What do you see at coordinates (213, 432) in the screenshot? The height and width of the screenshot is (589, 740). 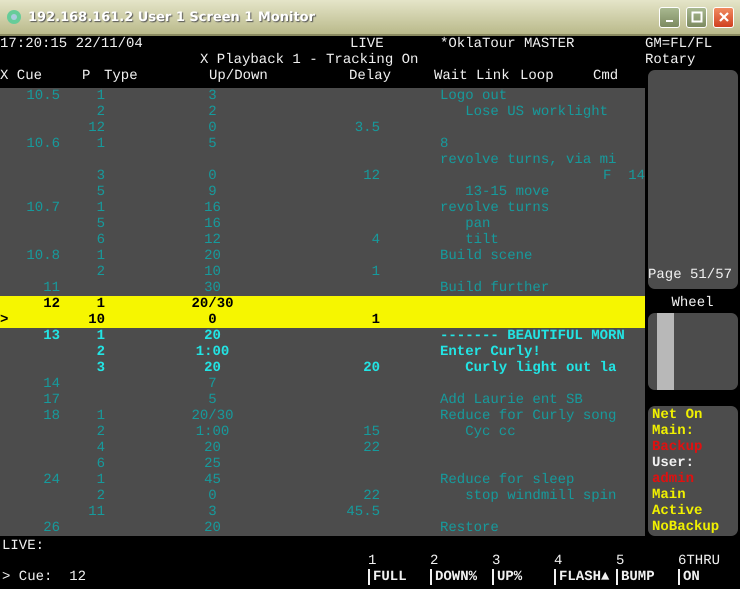 I see `table-cell: 1:00` at bounding box center [213, 432].